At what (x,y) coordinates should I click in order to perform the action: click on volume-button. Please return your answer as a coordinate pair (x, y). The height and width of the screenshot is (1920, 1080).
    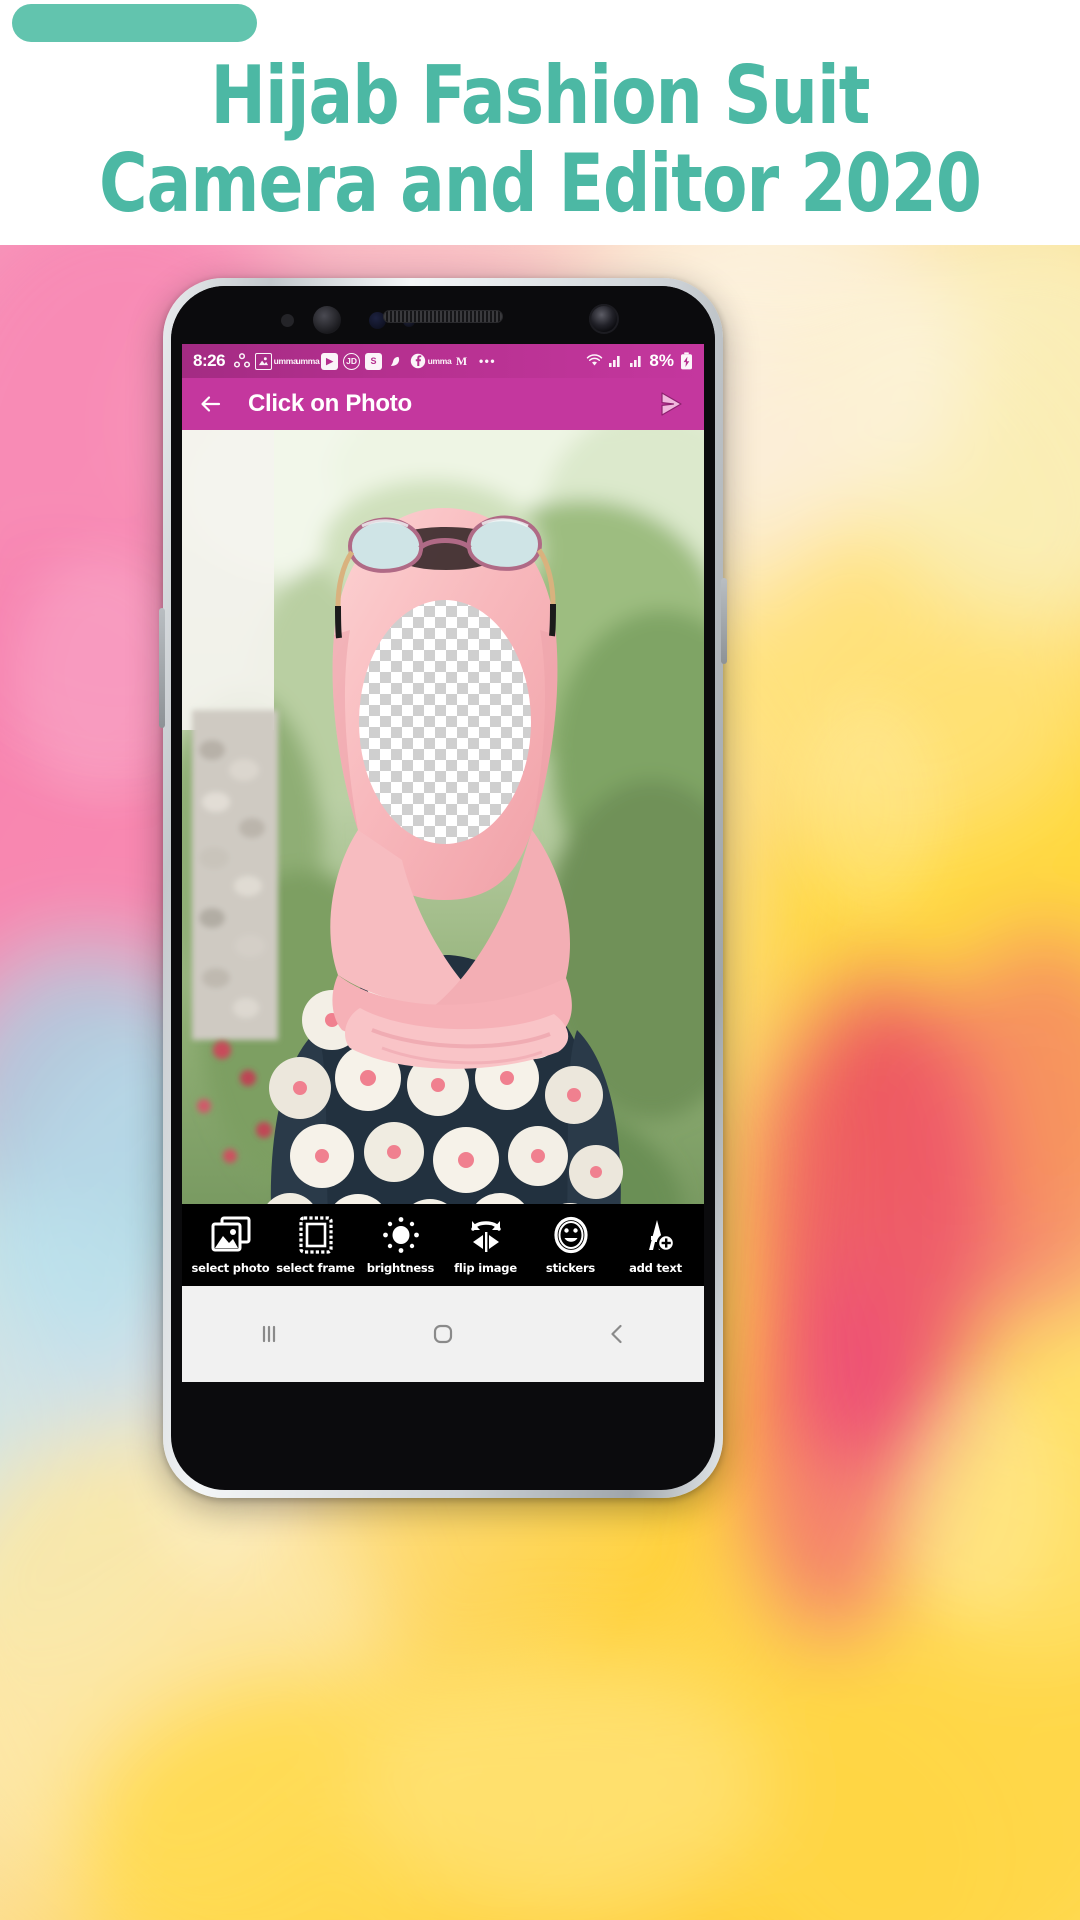
    Looking at the image, I should click on (162, 668).